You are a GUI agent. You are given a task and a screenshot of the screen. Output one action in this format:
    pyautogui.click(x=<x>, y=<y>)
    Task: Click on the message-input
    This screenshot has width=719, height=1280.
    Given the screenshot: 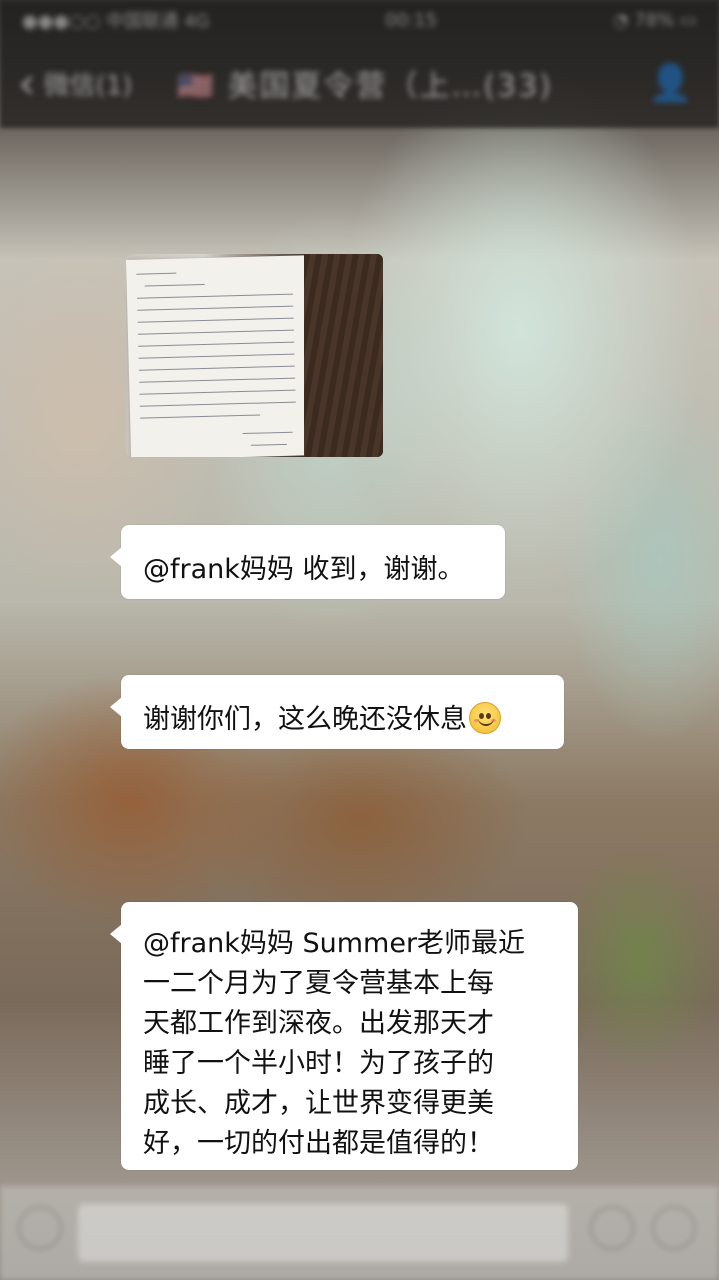 What is the action you would take?
    pyautogui.click(x=323, y=1233)
    